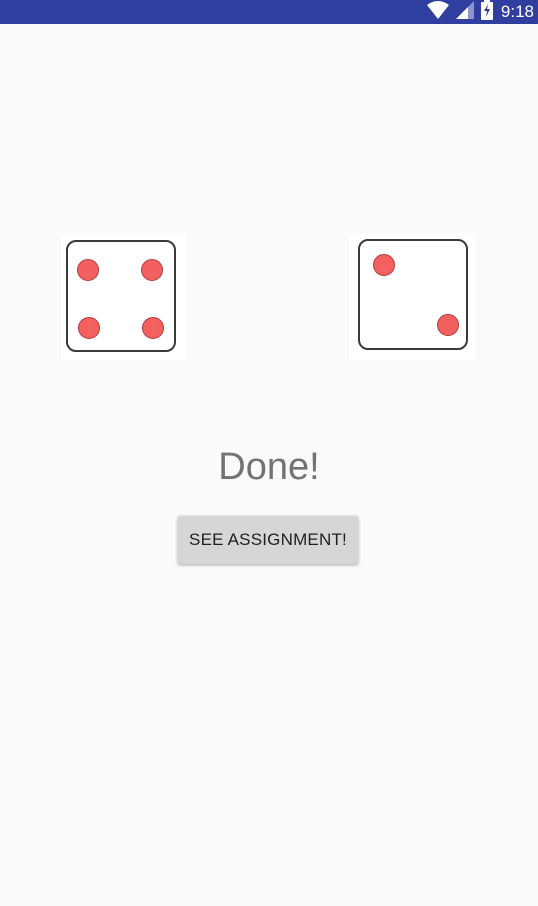  What do you see at coordinates (269, 12) in the screenshot?
I see `status-bar: 9:18` at bounding box center [269, 12].